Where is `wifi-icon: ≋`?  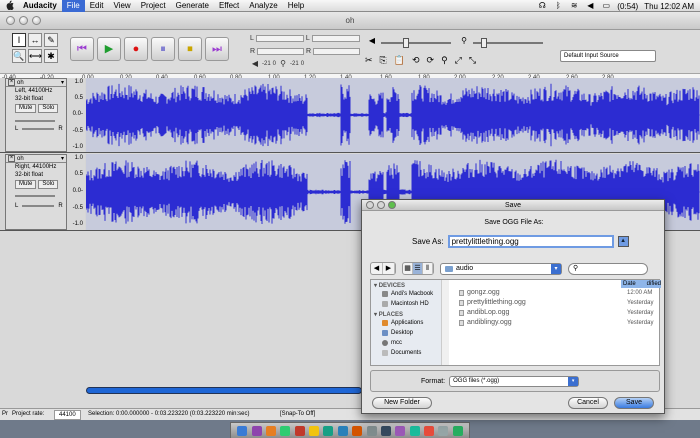 wifi-icon: ≋ is located at coordinates (574, 6).